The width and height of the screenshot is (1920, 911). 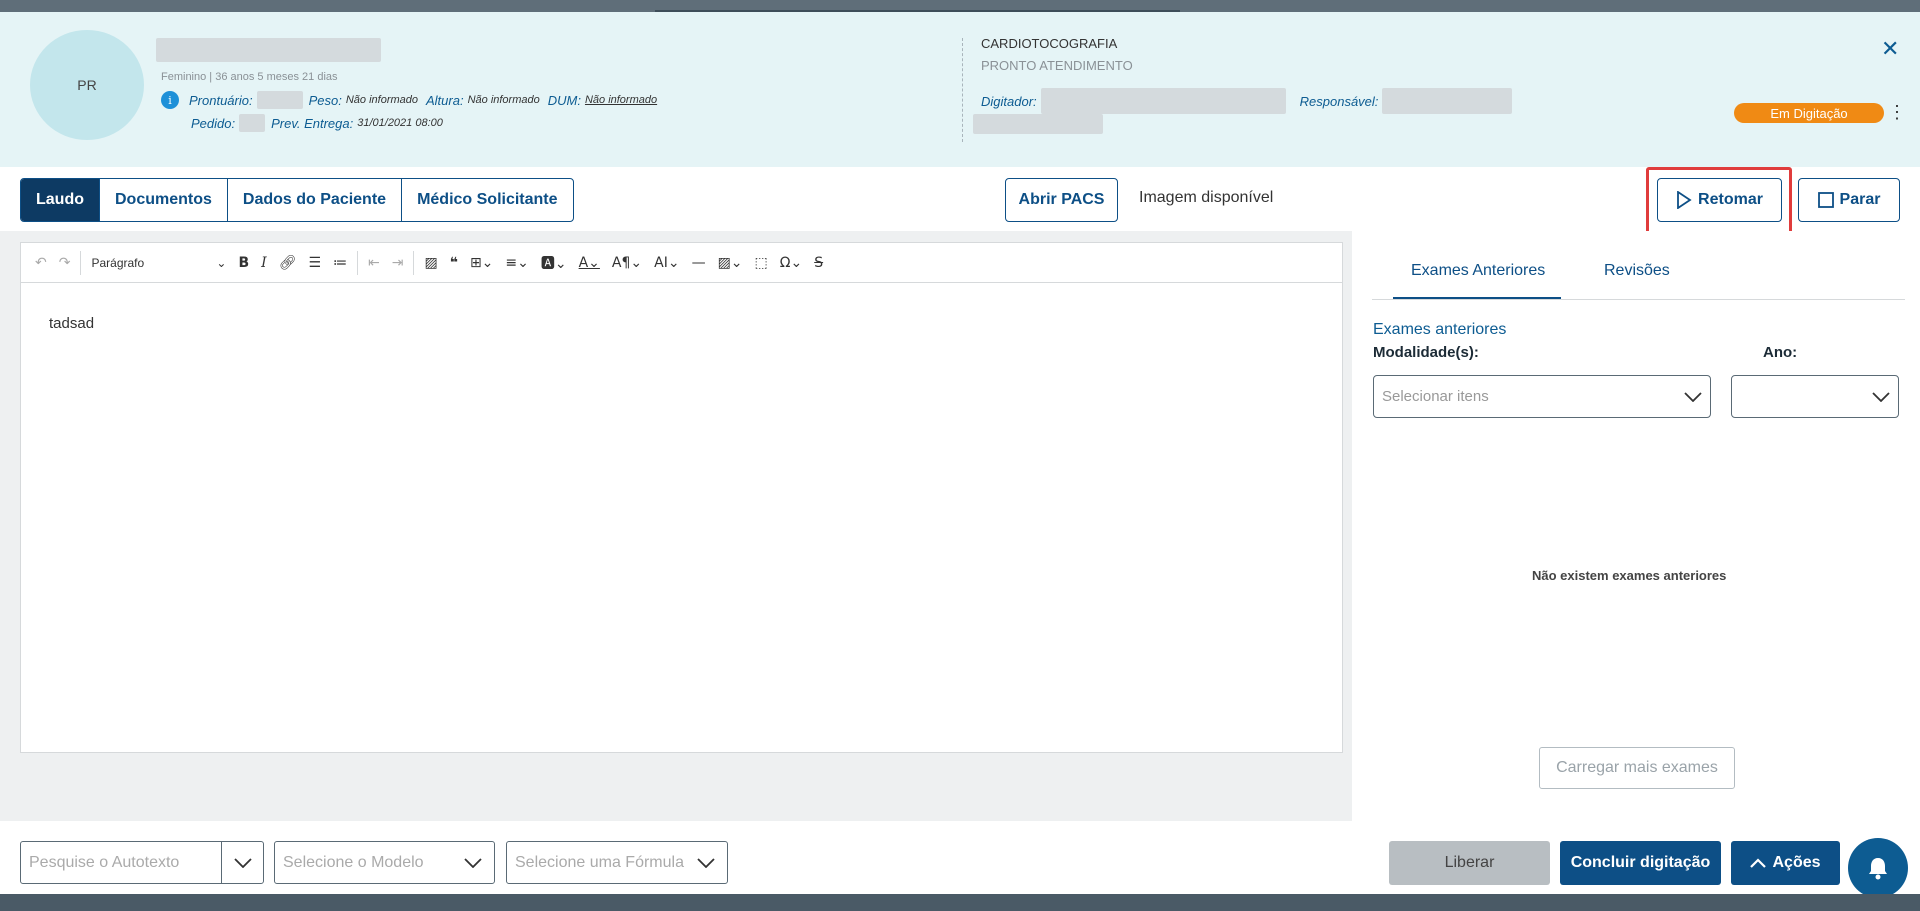 I want to click on model-select: Selecione o Modelo, so click(x=384, y=862).